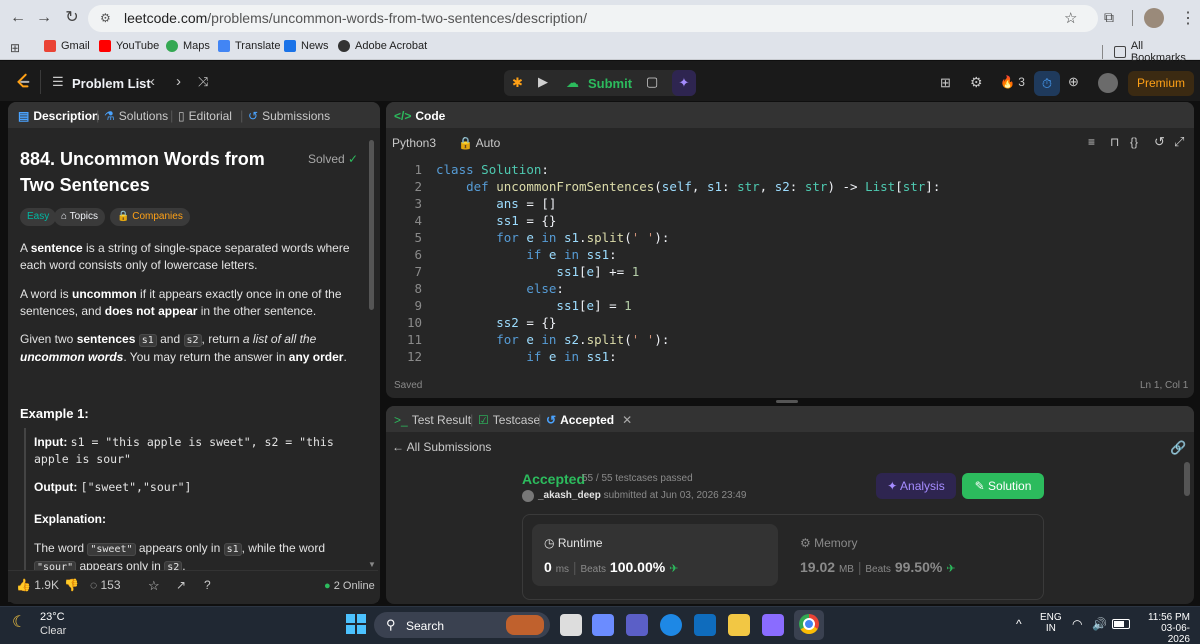  Describe the element at coordinates (773, 625) in the screenshot. I see `copilot-pro-icon` at that location.